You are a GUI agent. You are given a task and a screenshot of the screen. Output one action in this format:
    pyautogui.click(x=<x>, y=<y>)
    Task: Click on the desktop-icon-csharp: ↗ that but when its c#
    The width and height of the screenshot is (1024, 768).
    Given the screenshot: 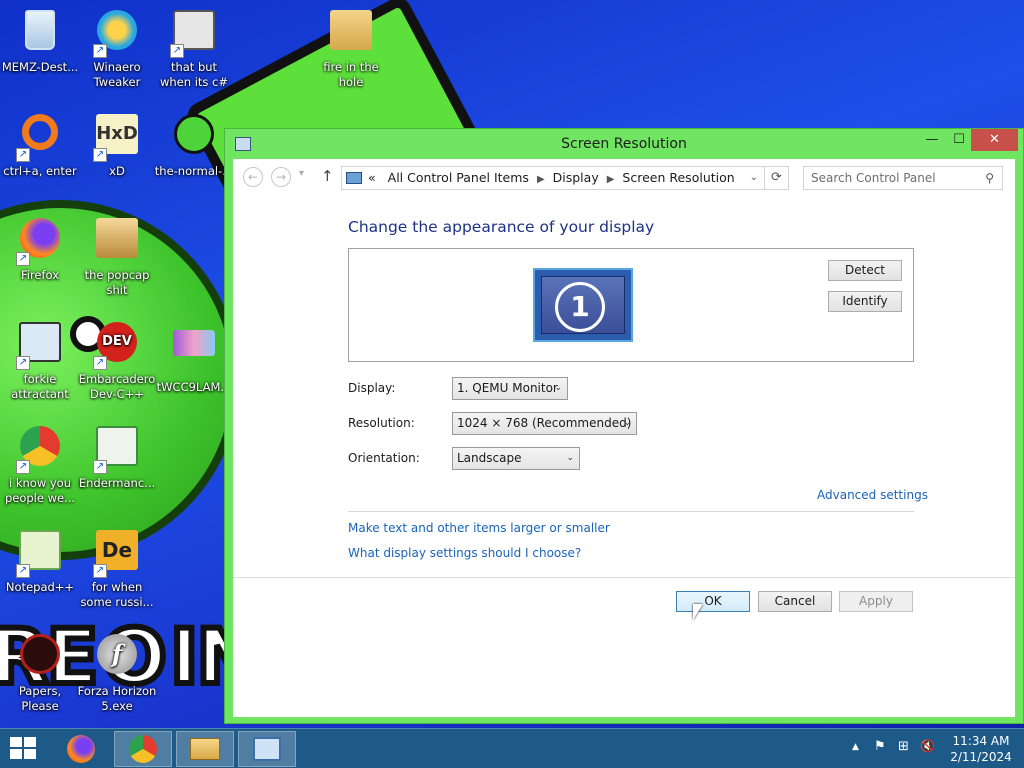 What is the action you would take?
    pyautogui.click(x=194, y=48)
    